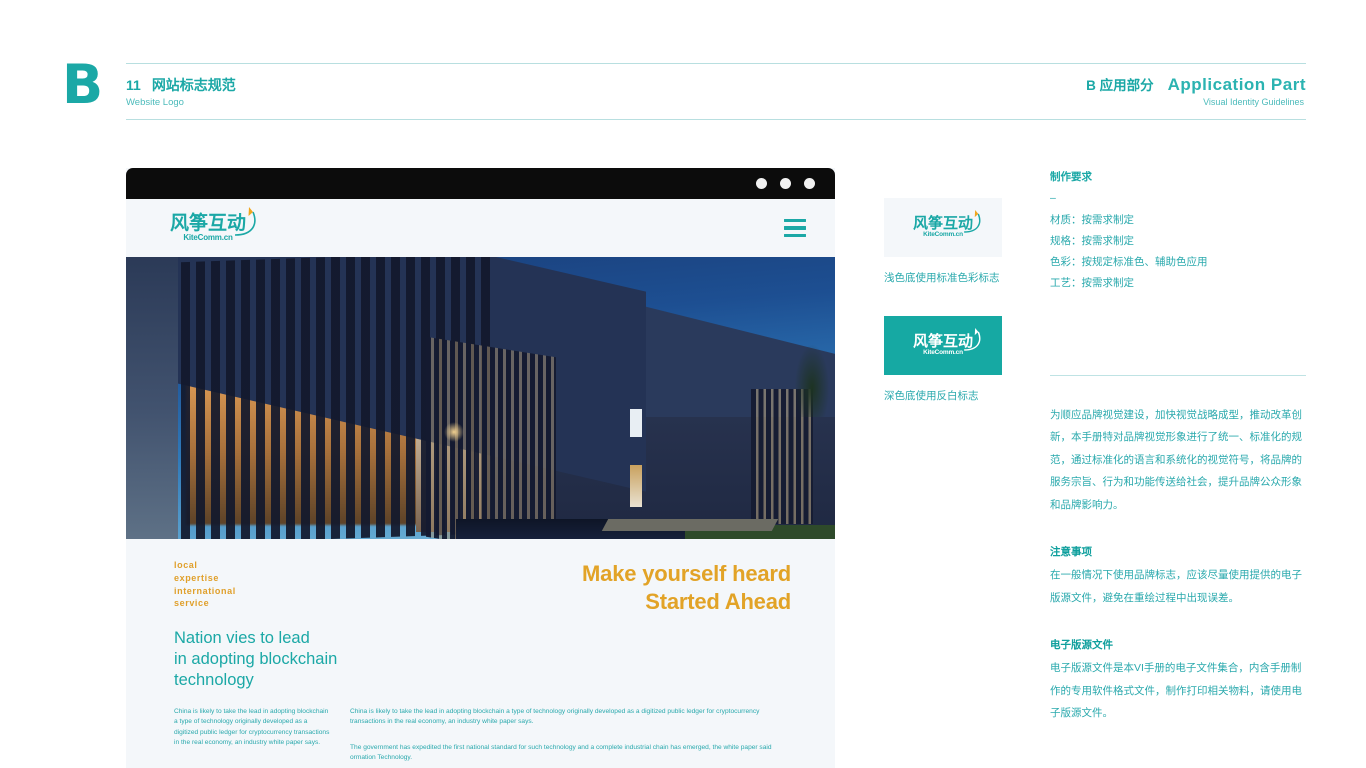 The width and height of the screenshot is (1366, 768). What do you see at coordinates (1092, 240) in the screenshot?
I see `spec-item-size: 规格：按需求制定` at bounding box center [1092, 240].